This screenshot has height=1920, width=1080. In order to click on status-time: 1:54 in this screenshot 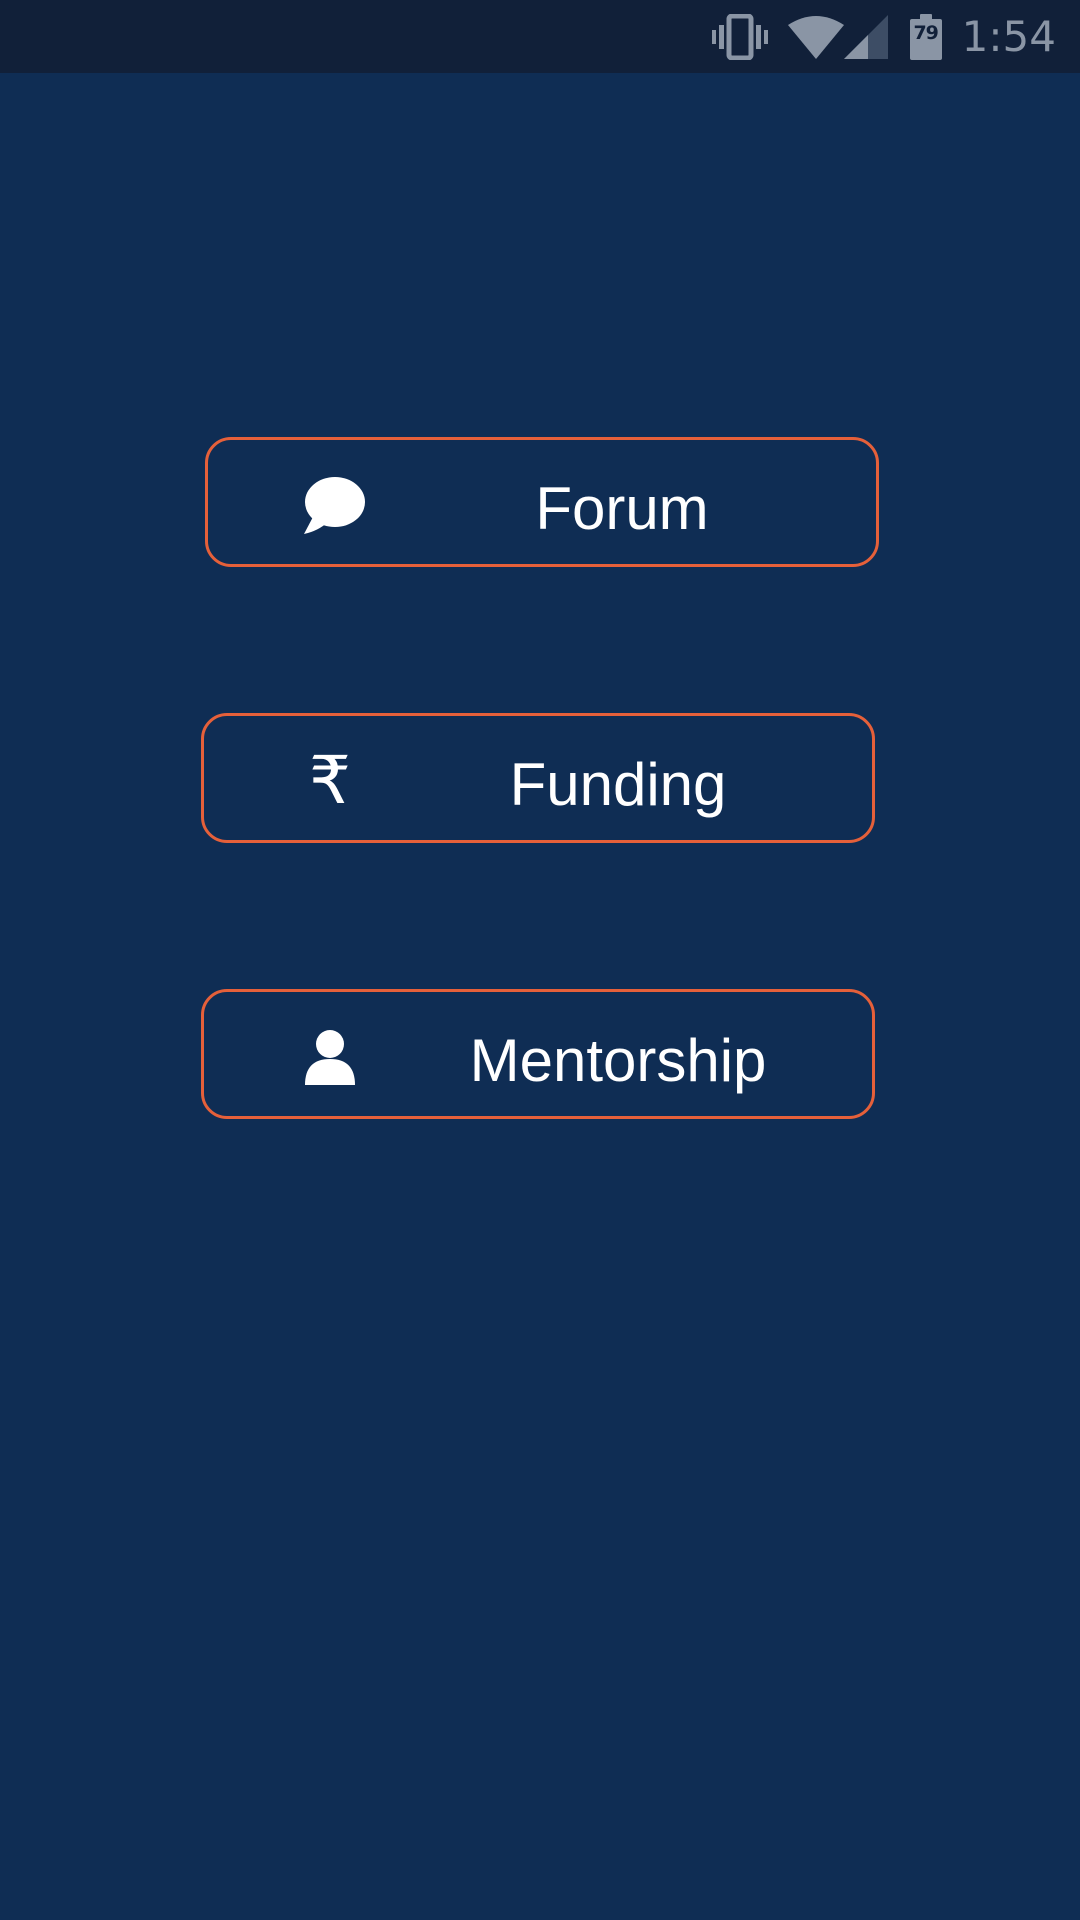, I will do `click(1008, 36)`.